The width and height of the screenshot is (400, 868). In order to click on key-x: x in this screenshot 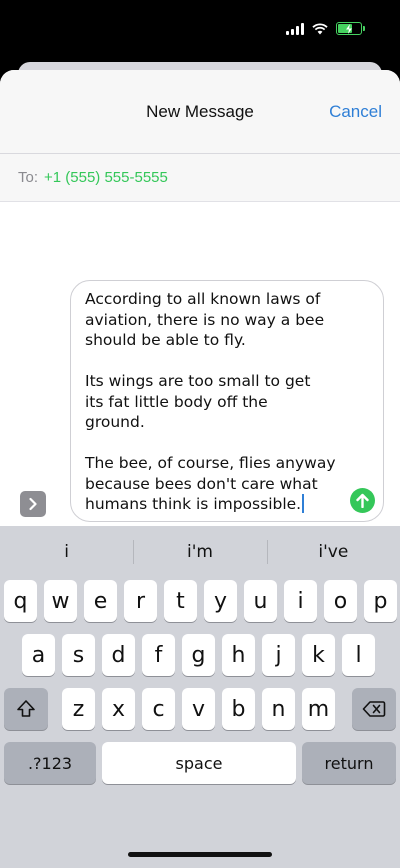, I will do `click(118, 709)`.